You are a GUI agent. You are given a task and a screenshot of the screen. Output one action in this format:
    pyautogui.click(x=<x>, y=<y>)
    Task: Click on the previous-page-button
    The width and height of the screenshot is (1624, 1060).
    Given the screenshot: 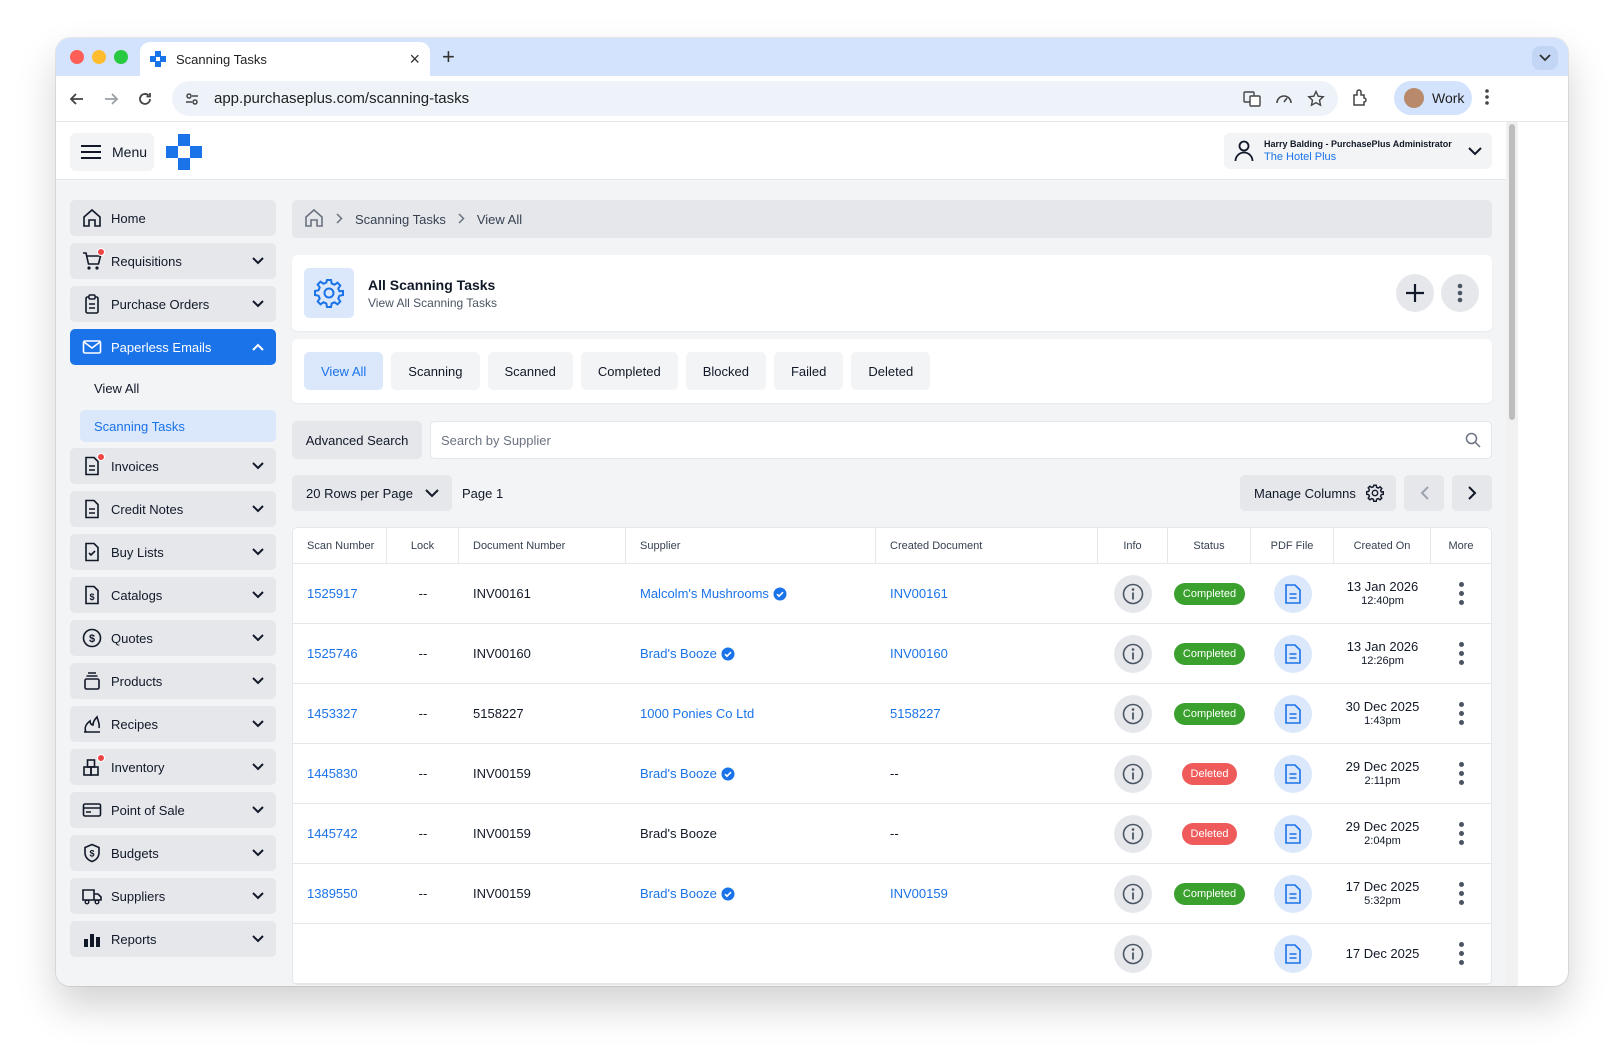 What is the action you would take?
    pyautogui.click(x=1424, y=493)
    